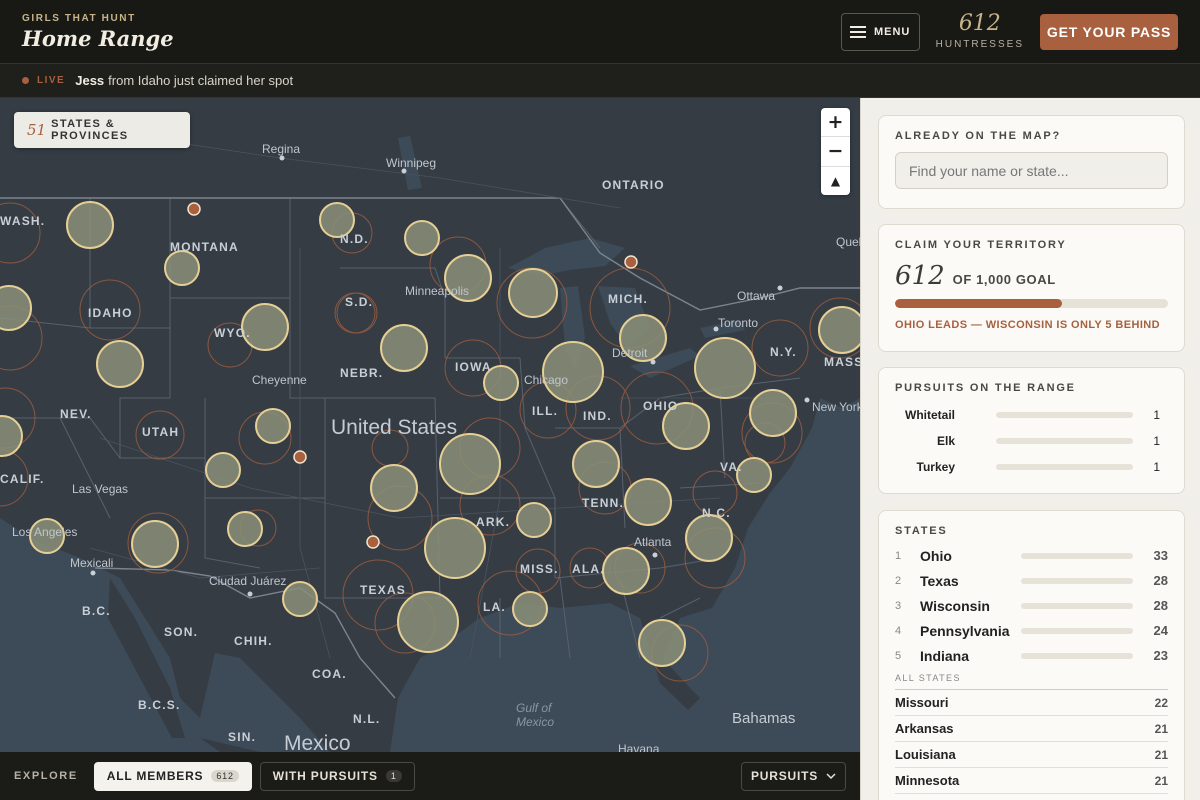 This screenshot has height=800, width=1200. I want to click on brand: GIRLS THAT HUNT Home Range, so click(98, 32).